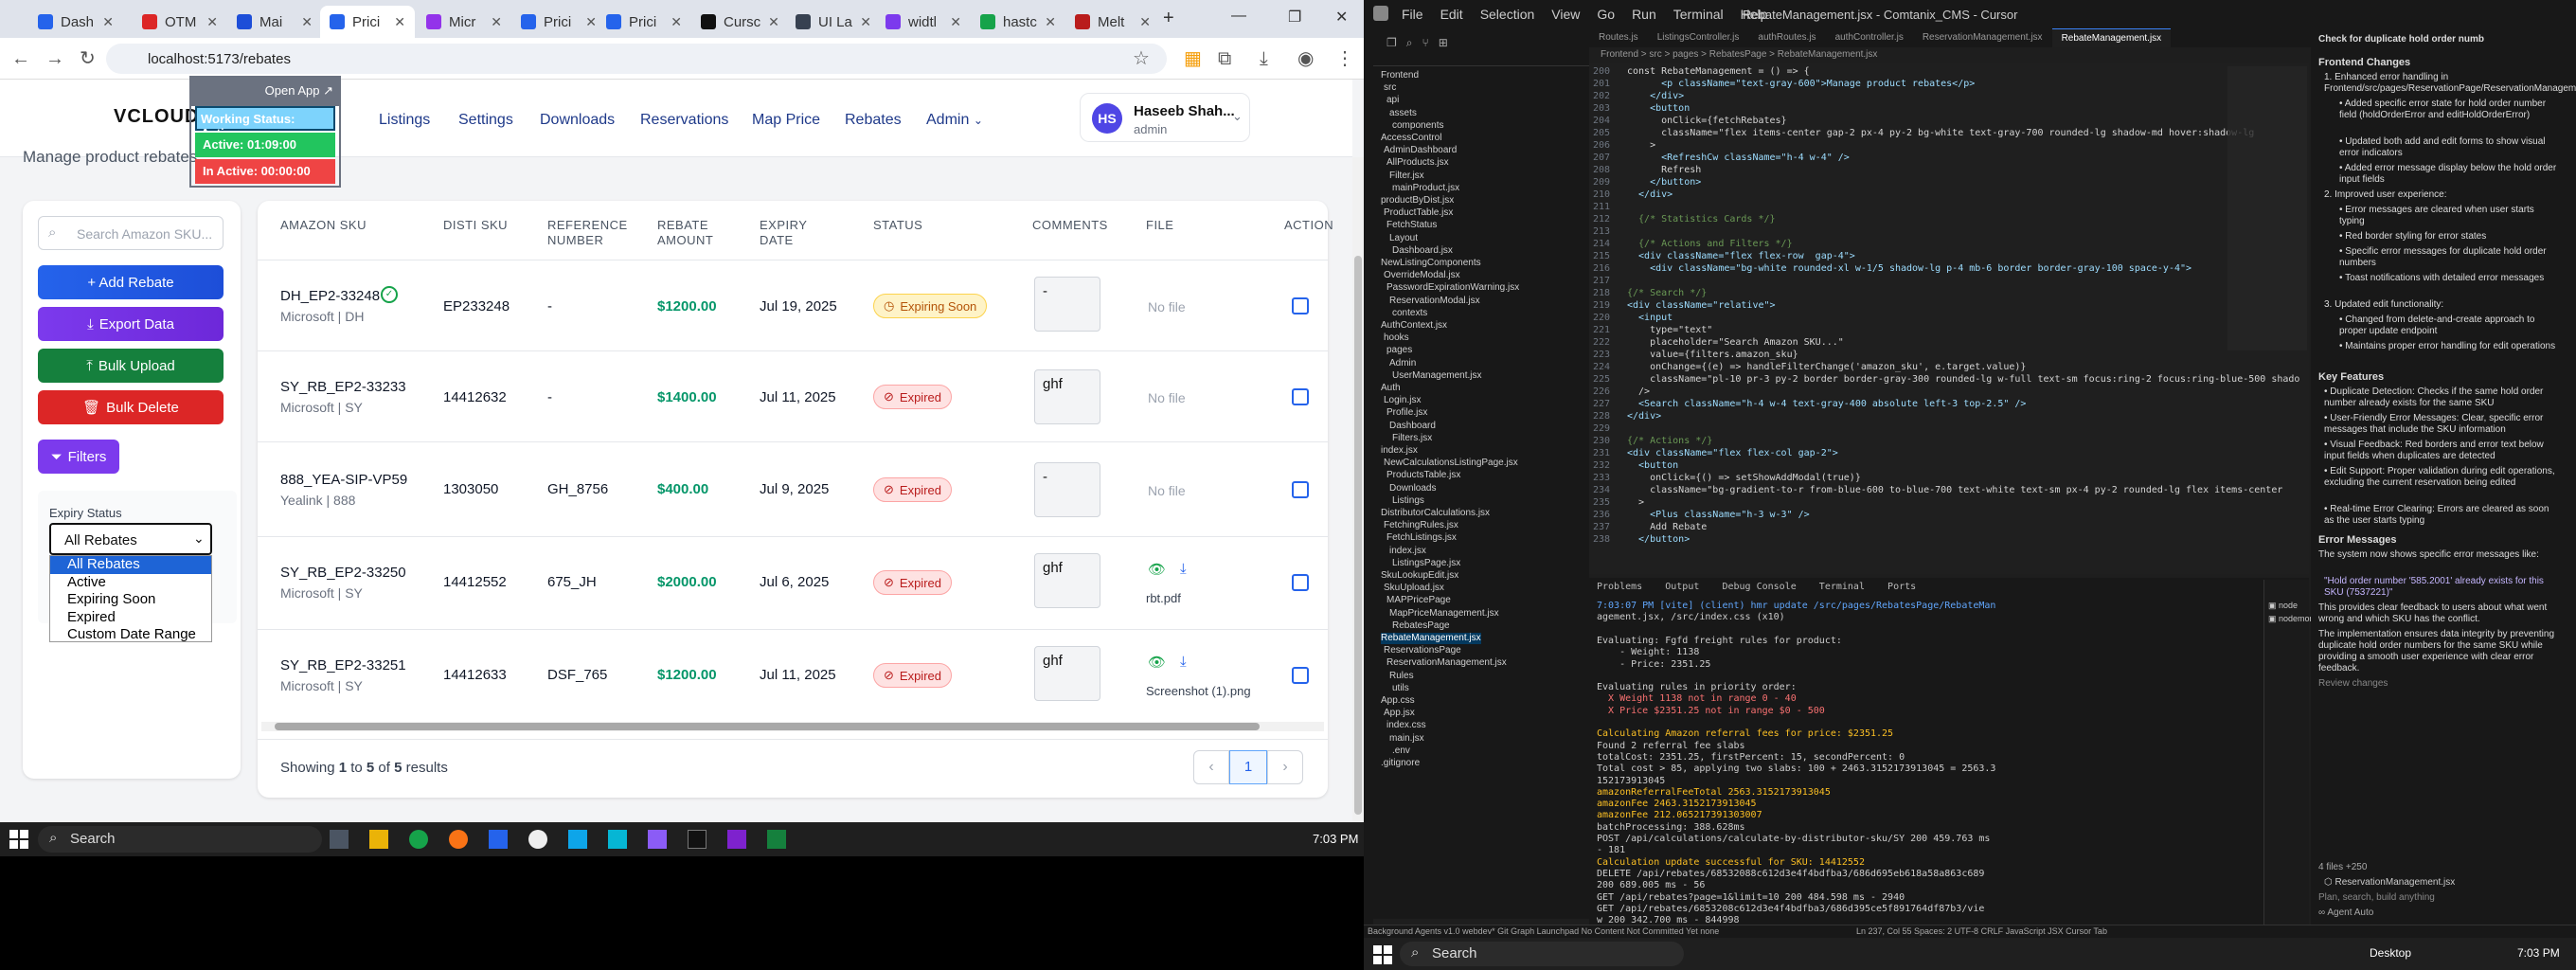  What do you see at coordinates (1408, 501) in the screenshot?
I see `explorer-item: Listings` at bounding box center [1408, 501].